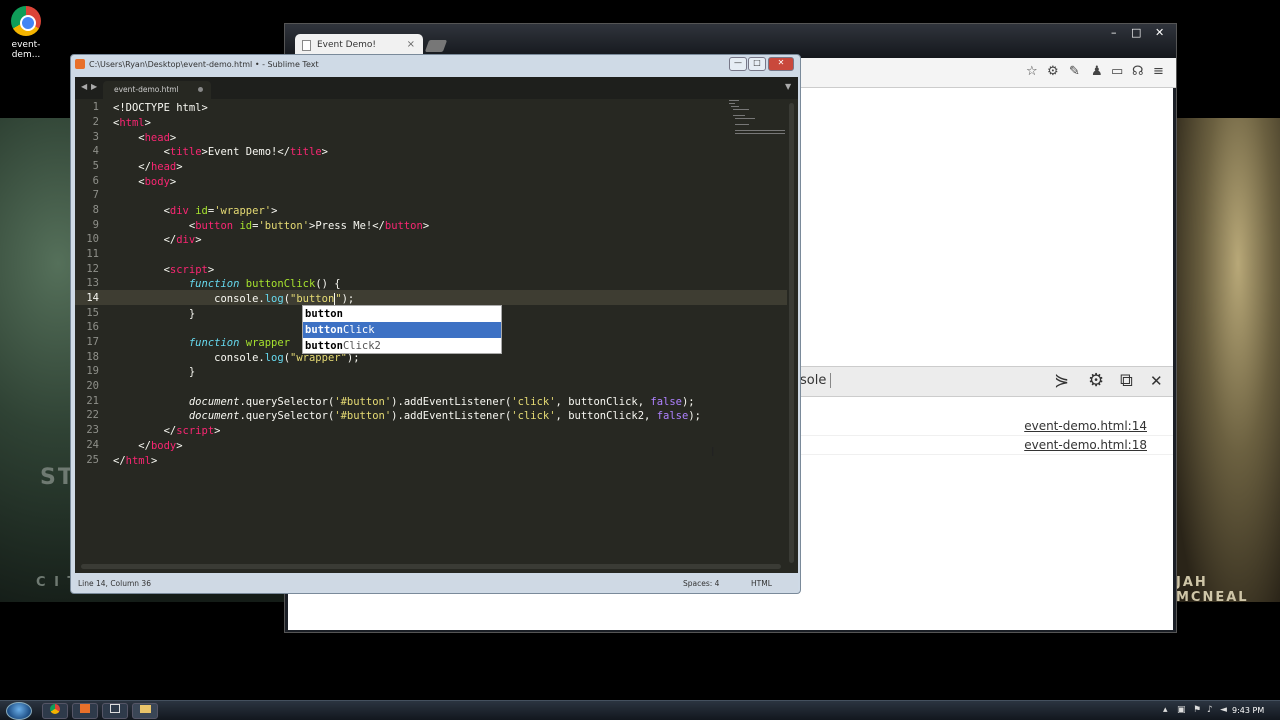 The width and height of the screenshot is (1280, 720). What do you see at coordinates (271, 226) in the screenshot?
I see `code-line: <button id='button'>Press Me!</button>` at bounding box center [271, 226].